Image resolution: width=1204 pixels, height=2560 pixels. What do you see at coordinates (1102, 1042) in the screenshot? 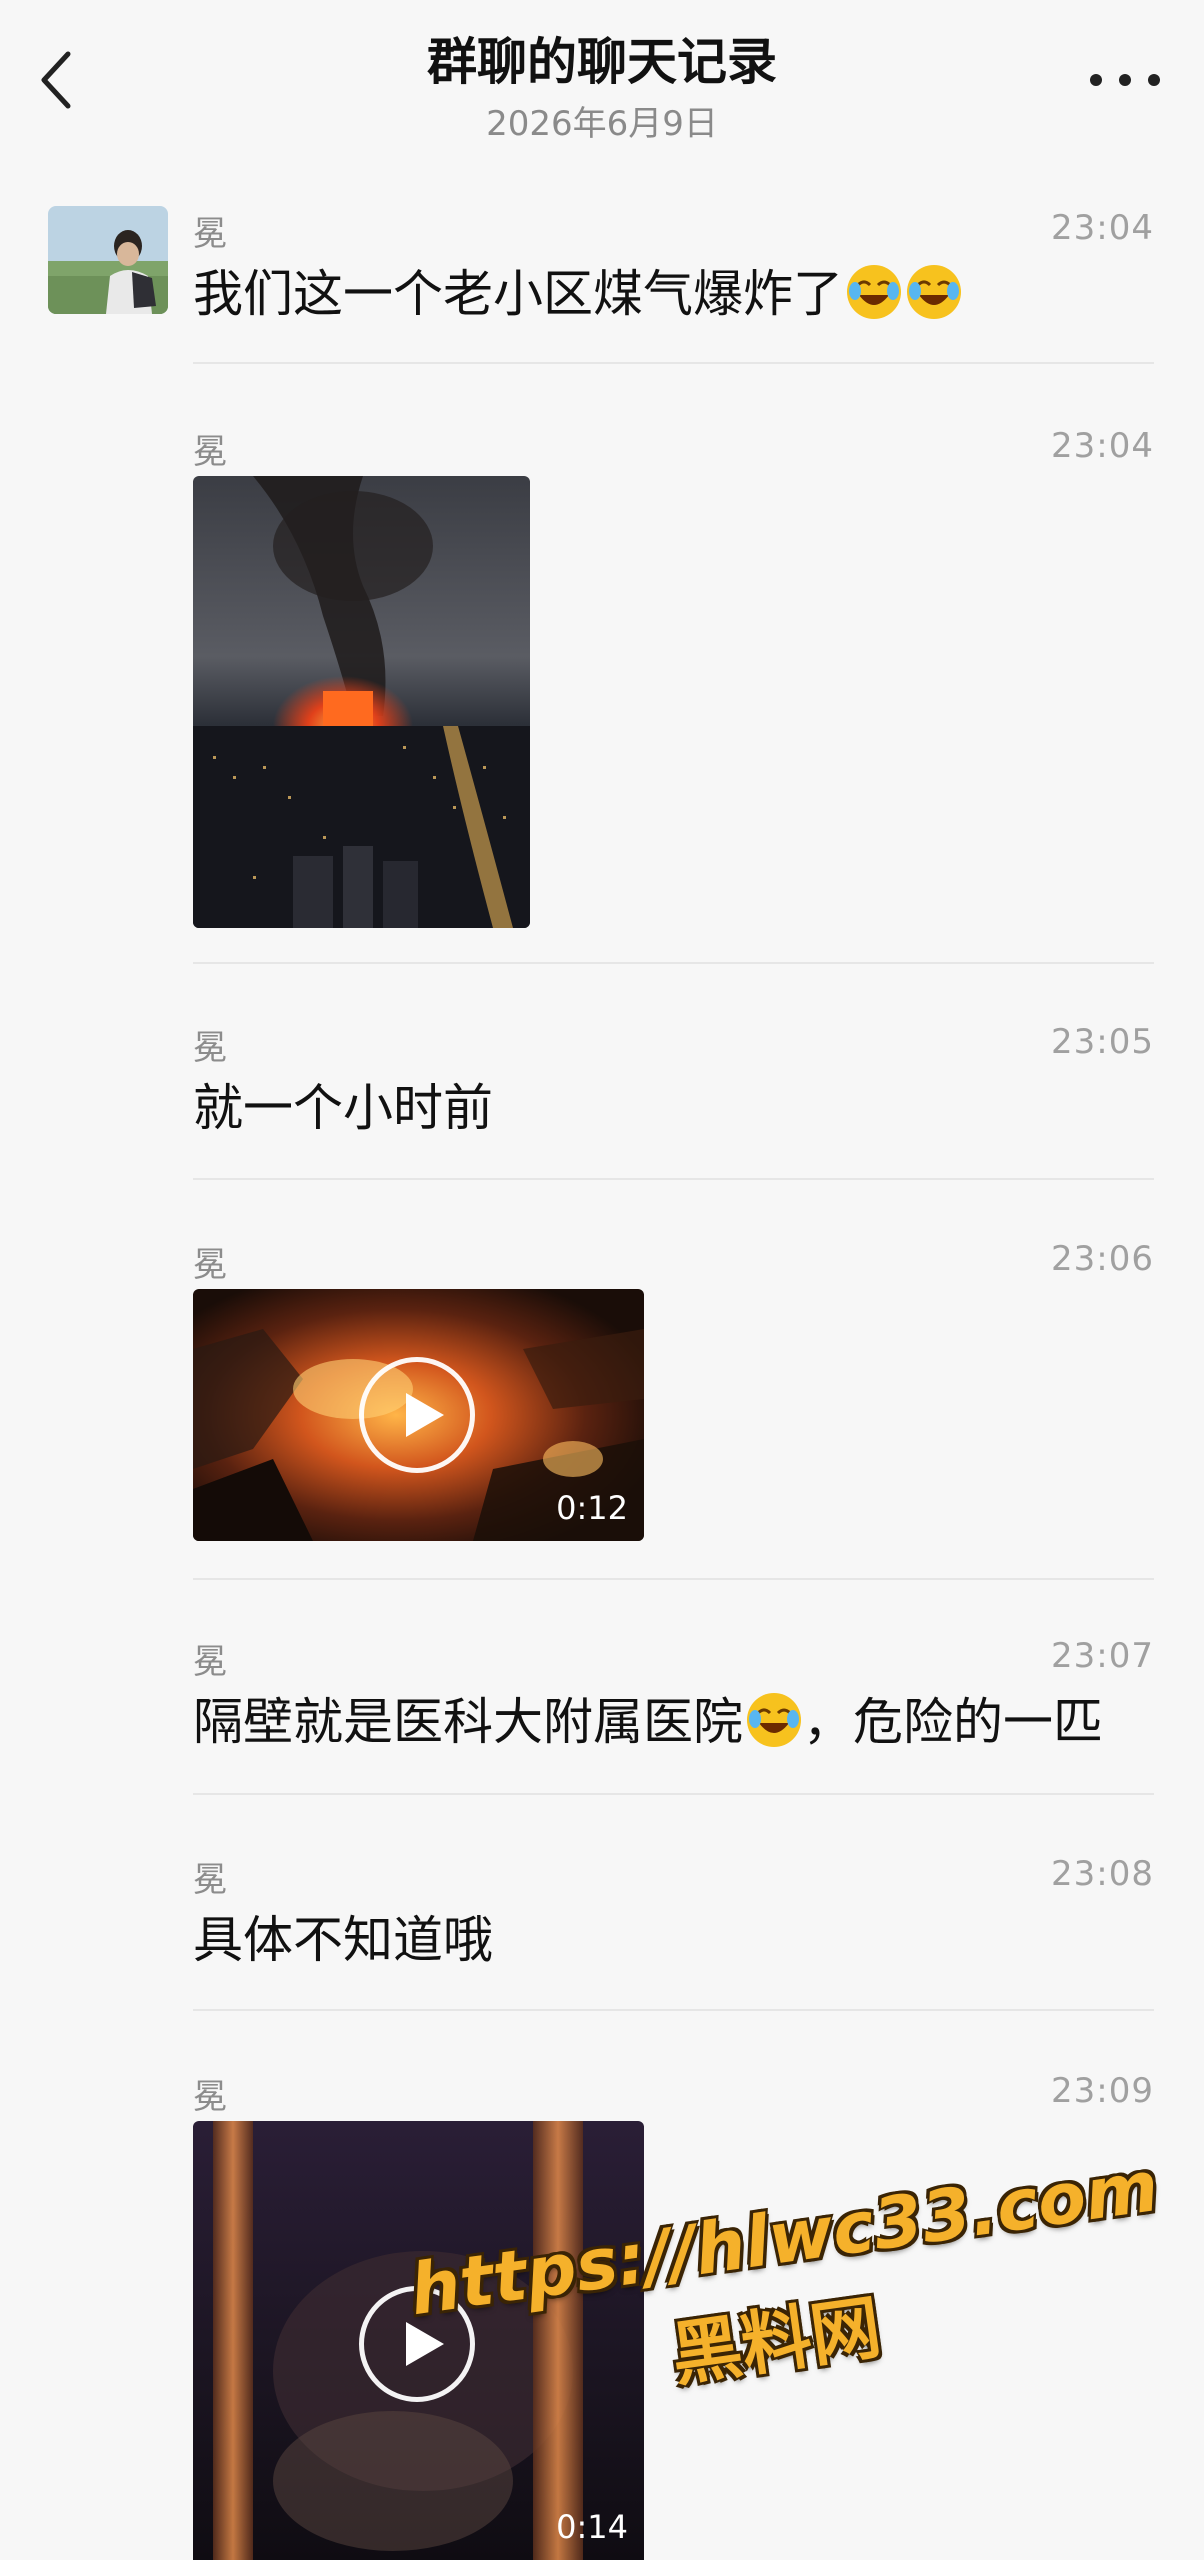
I see `message-time: 23:05` at bounding box center [1102, 1042].